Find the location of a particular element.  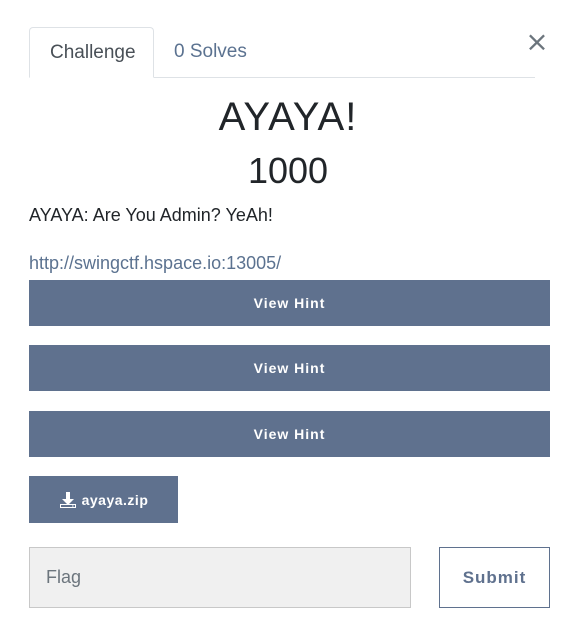

challenge-title: AYAYA! is located at coordinates (288, 117).